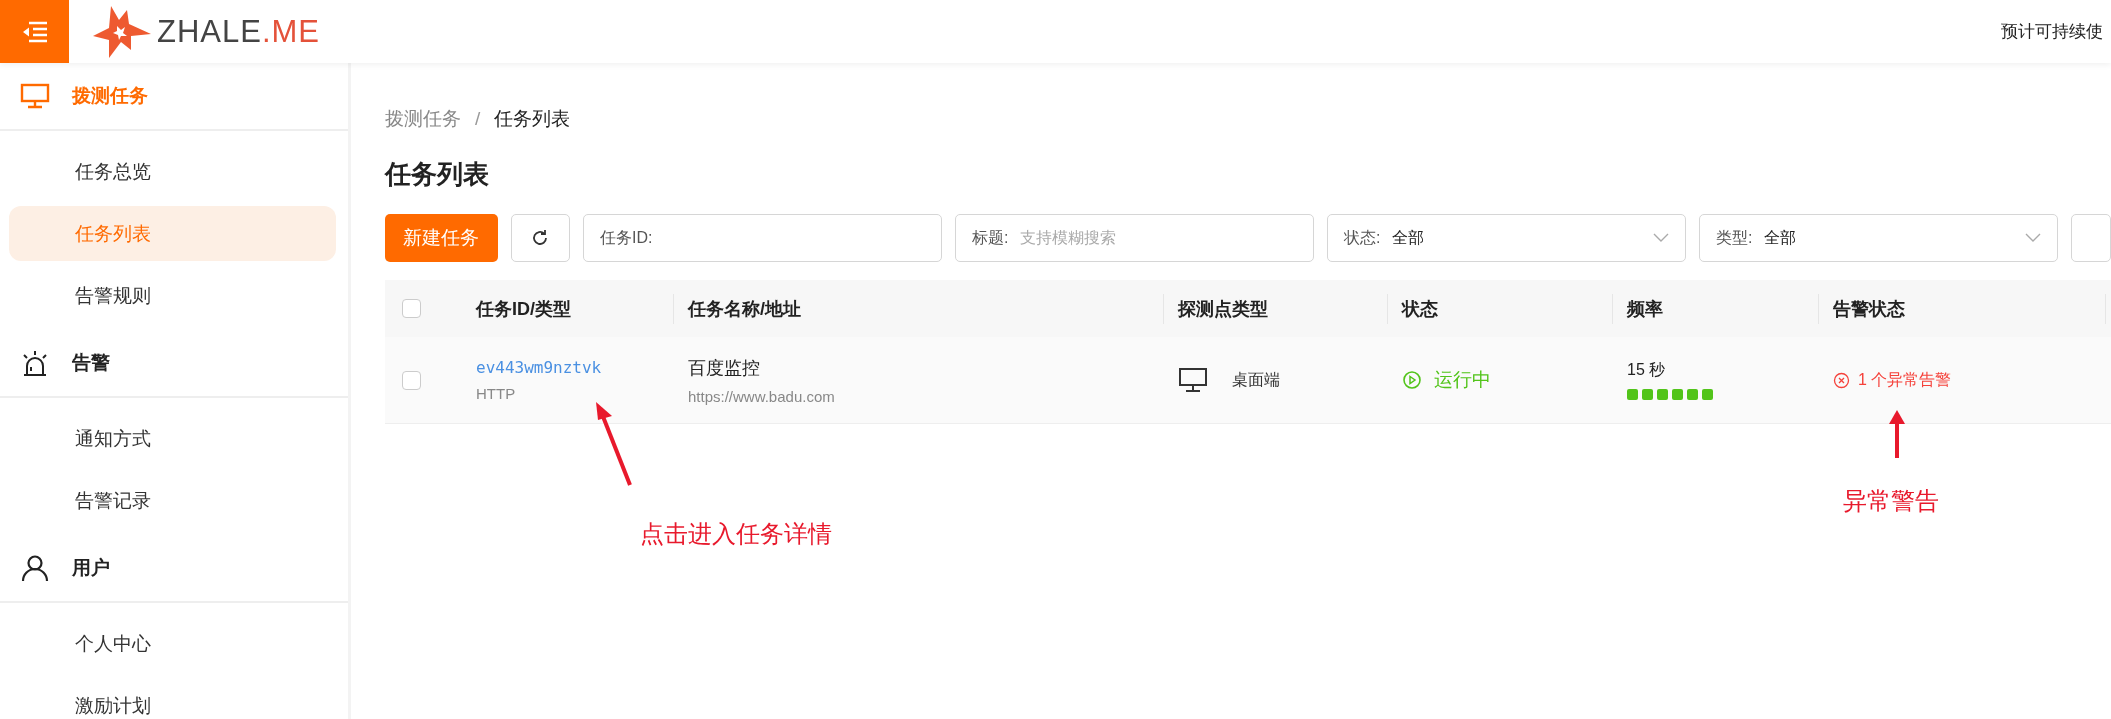  I want to click on filter-select: 状态: 全部, so click(1506, 238).